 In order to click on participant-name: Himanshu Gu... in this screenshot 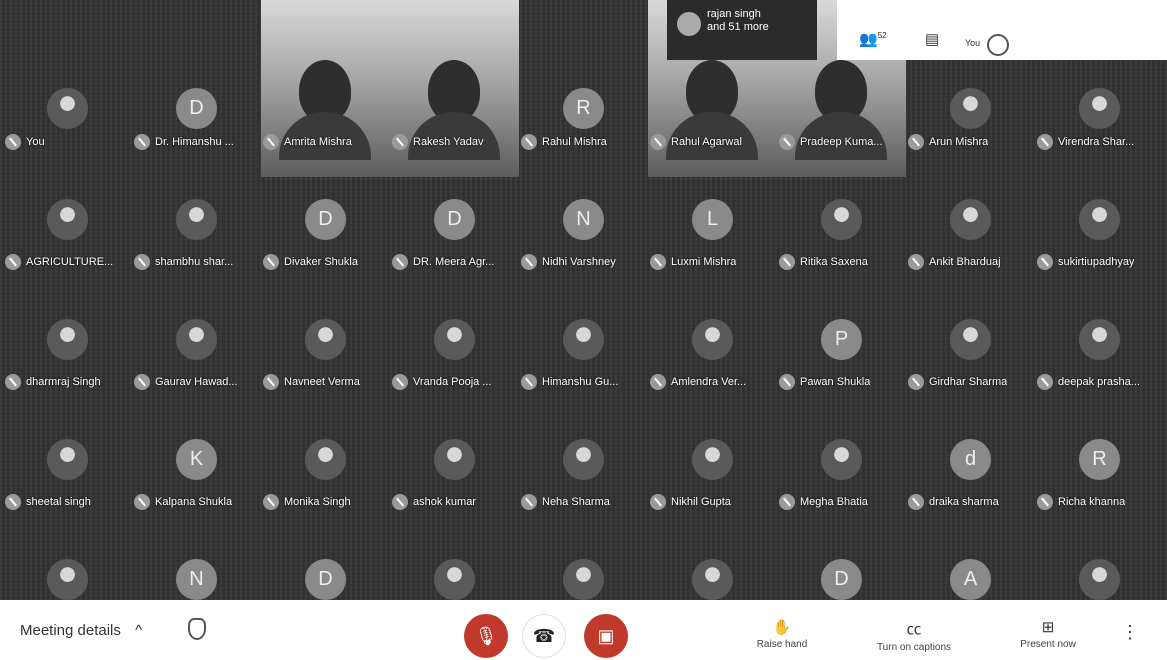, I will do `click(580, 382)`.